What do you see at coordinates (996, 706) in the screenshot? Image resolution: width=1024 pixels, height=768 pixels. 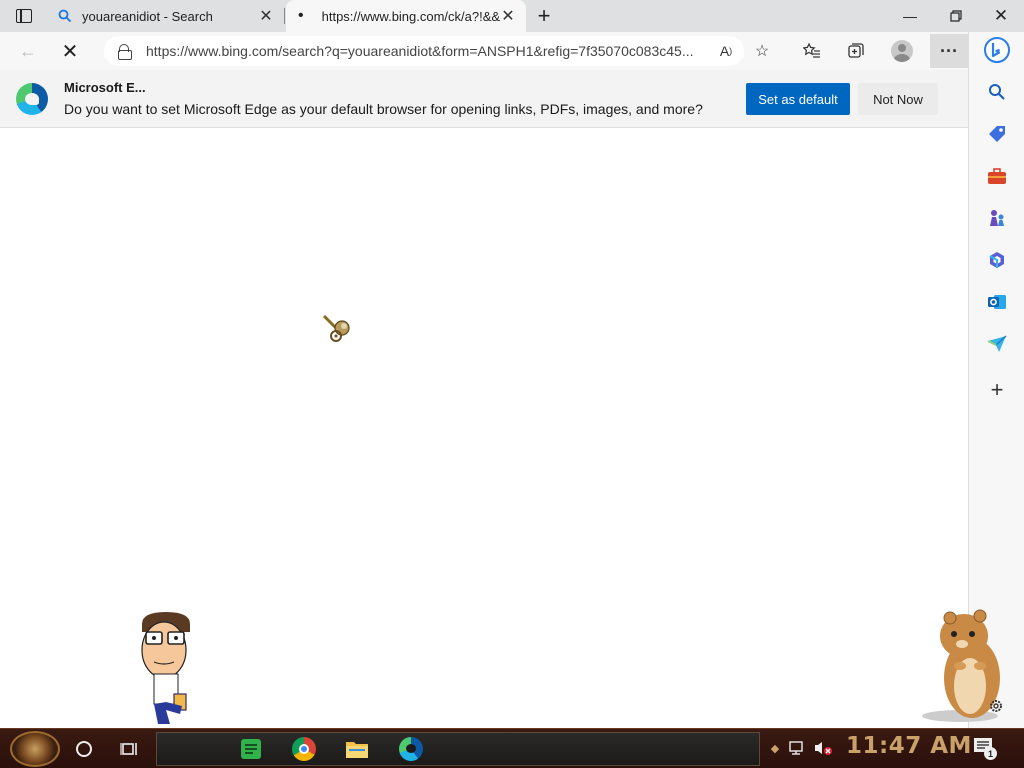 I see `settings-gear-icon` at bounding box center [996, 706].